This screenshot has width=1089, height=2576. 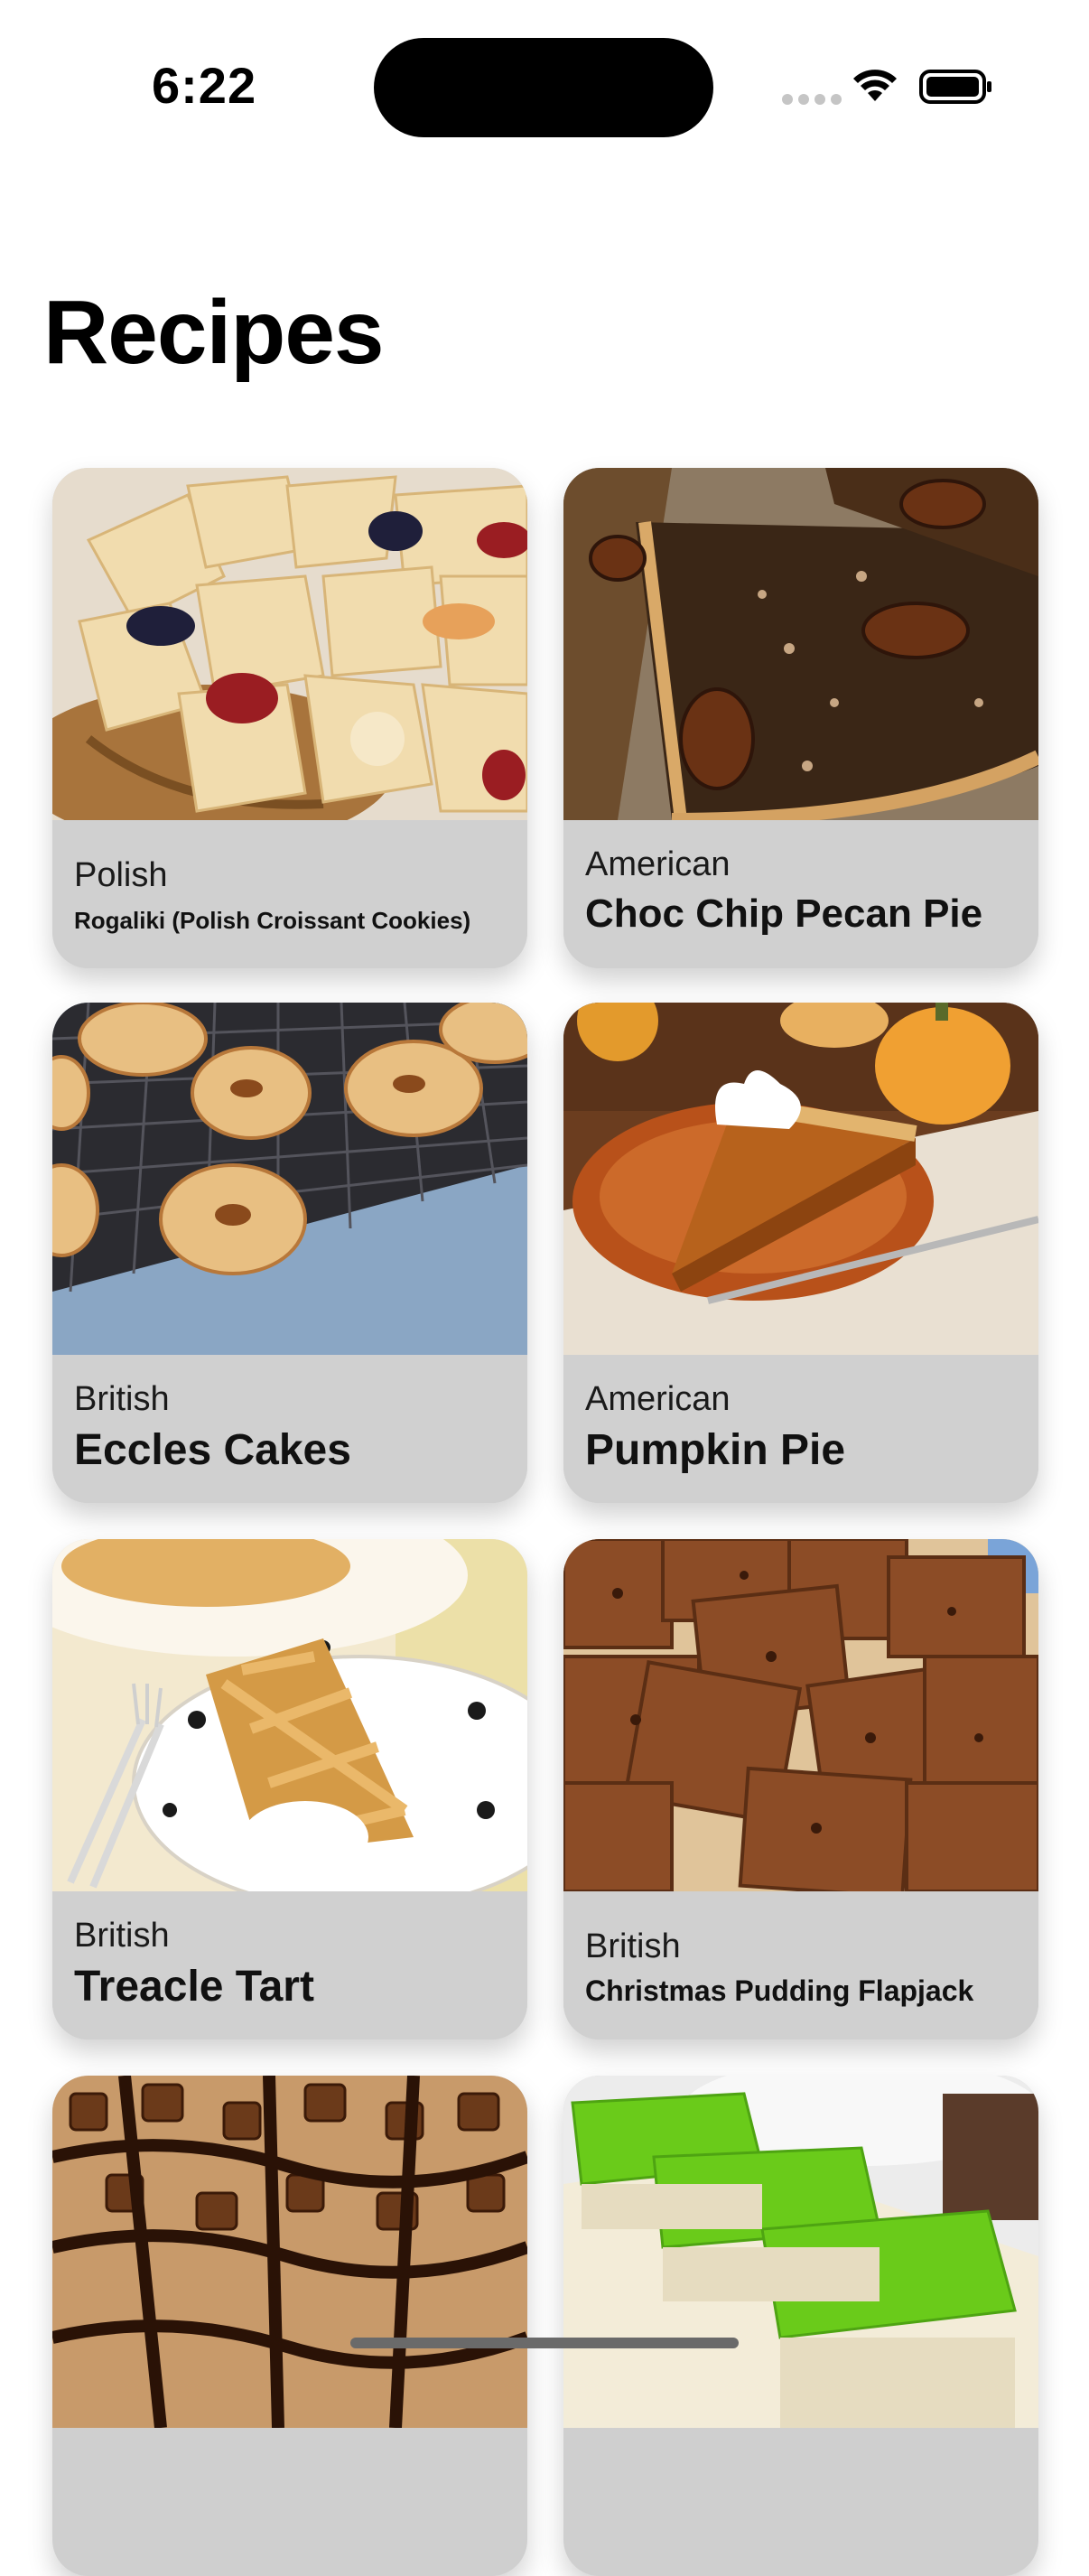 I want to click on battery-icon, so click(x=955, y=87).